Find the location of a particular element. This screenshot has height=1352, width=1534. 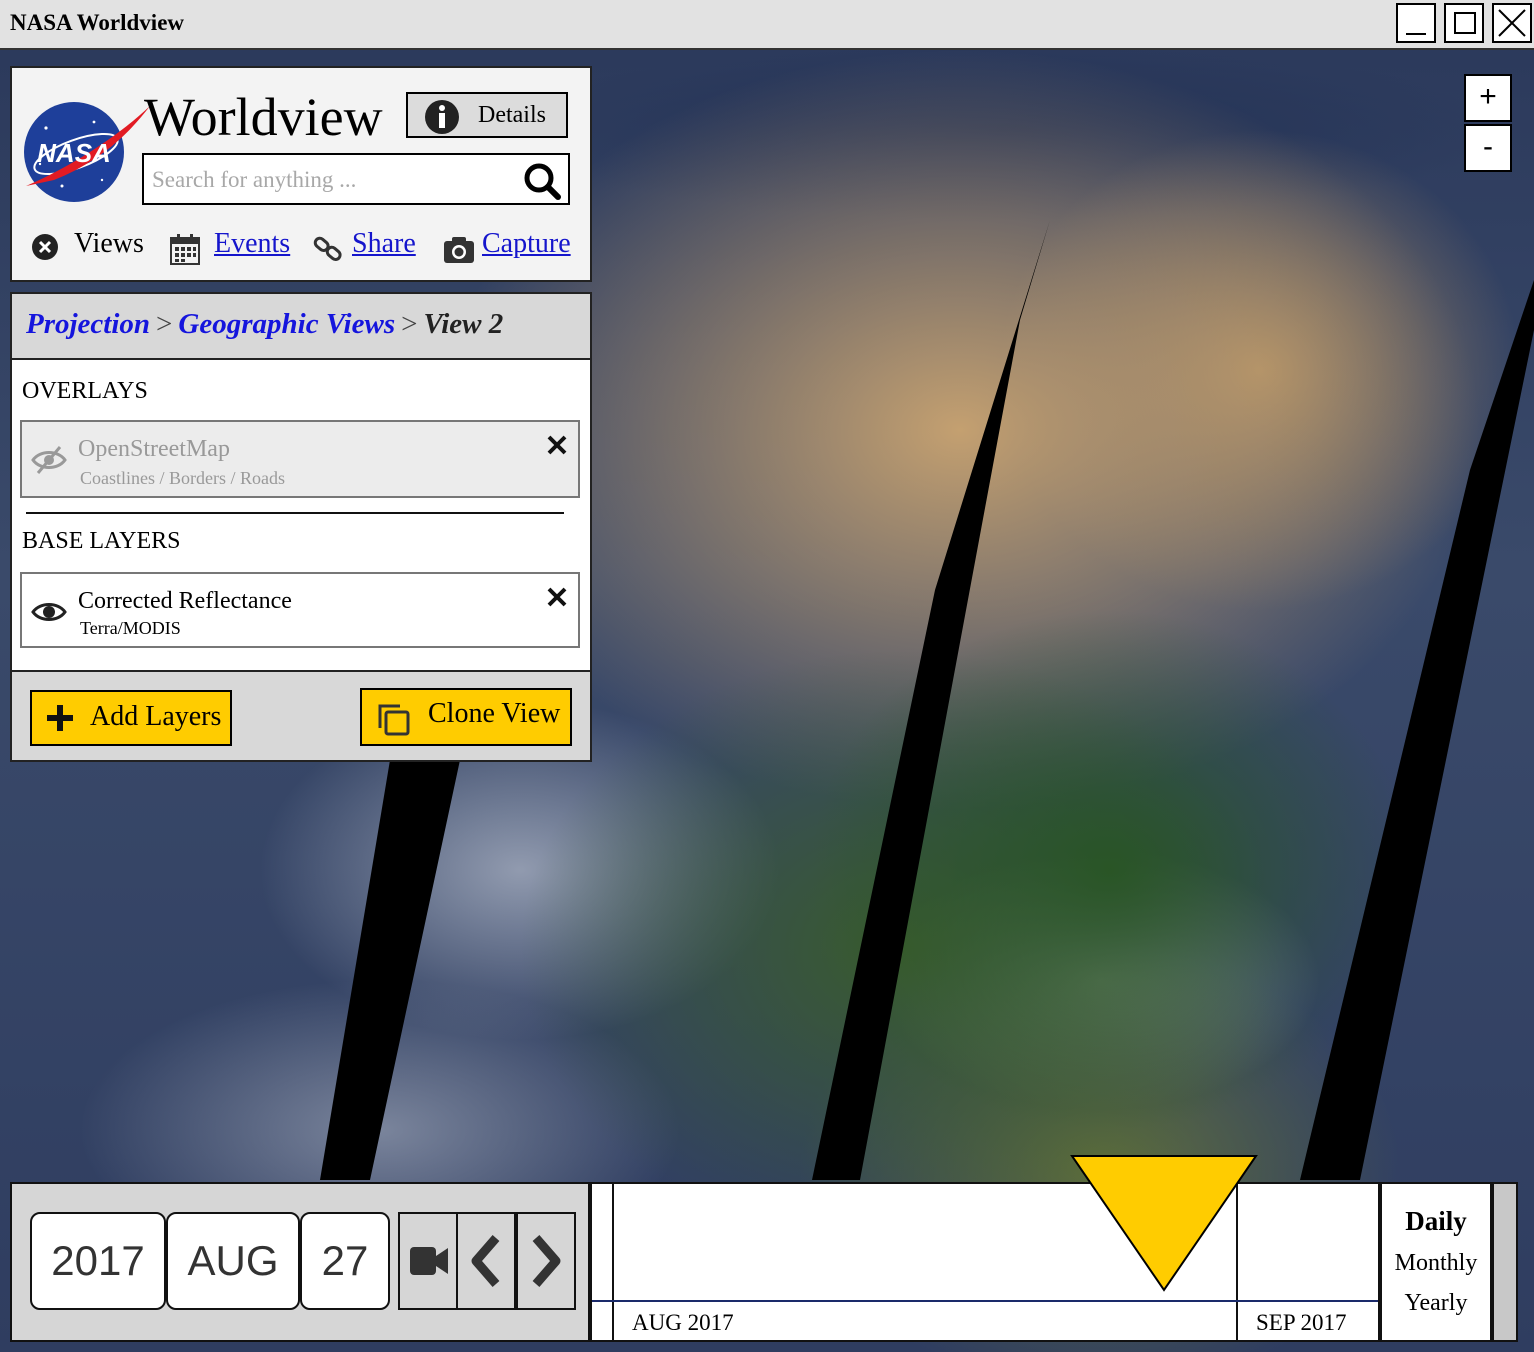

app-title: Worldview is located at coordinates (263, 117).